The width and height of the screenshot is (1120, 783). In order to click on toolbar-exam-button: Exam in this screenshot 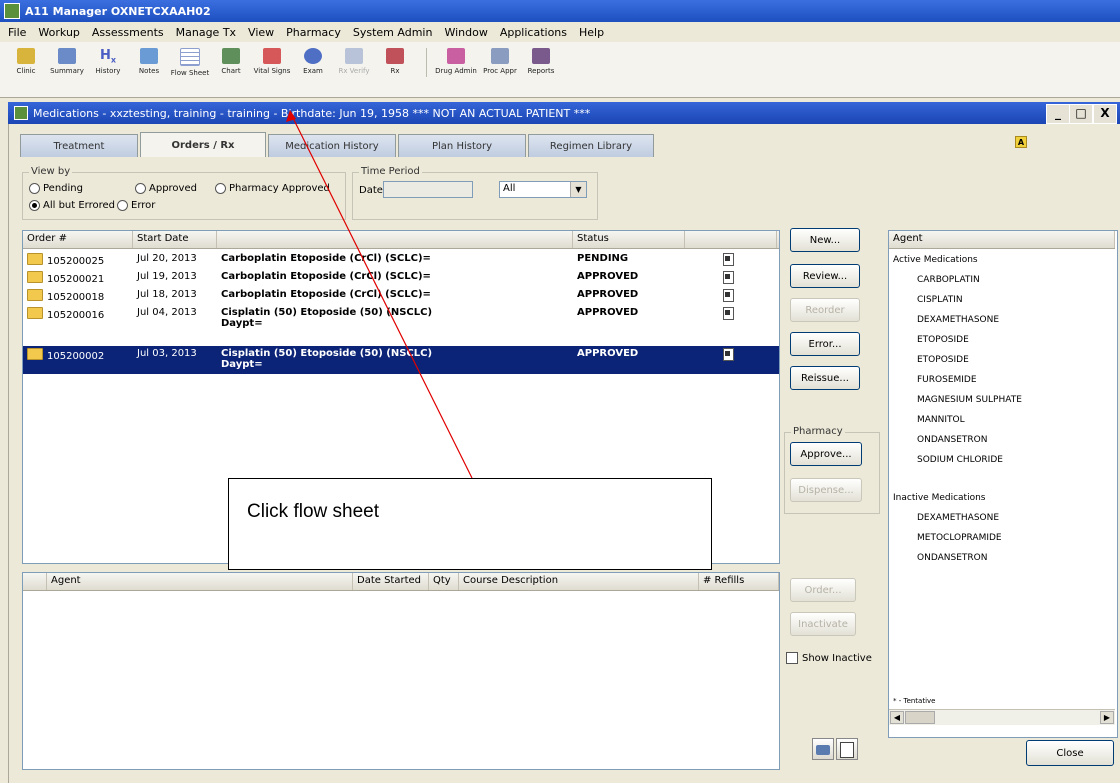, I will do `click(313, 61)`.